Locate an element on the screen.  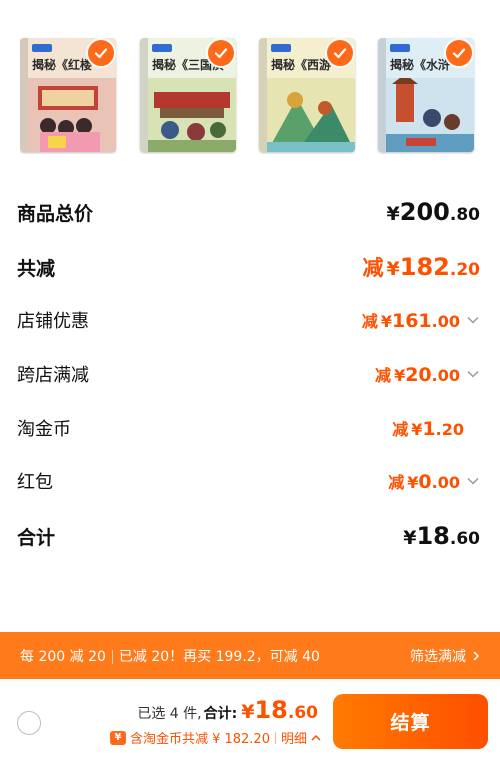
goods-total-amount: ¥200.80 is located at coordinates (433, 212).